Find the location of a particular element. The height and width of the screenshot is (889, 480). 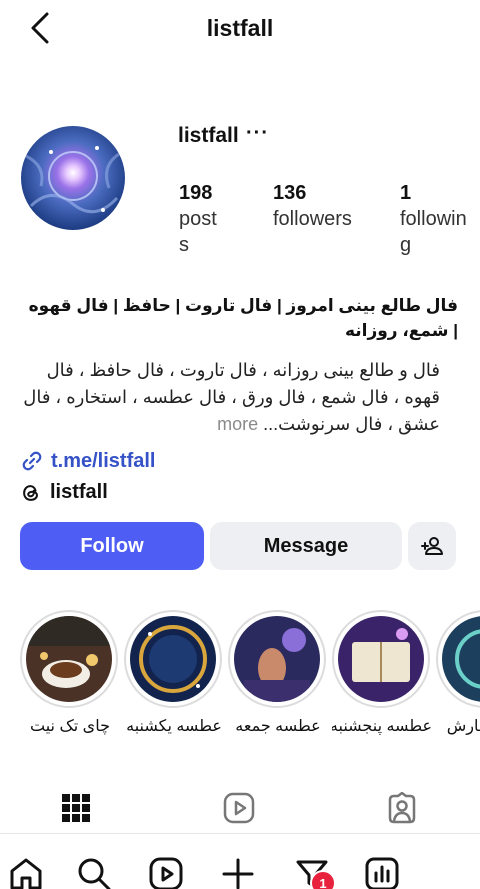

following-value: 1 is located at coordinates (406, 193).